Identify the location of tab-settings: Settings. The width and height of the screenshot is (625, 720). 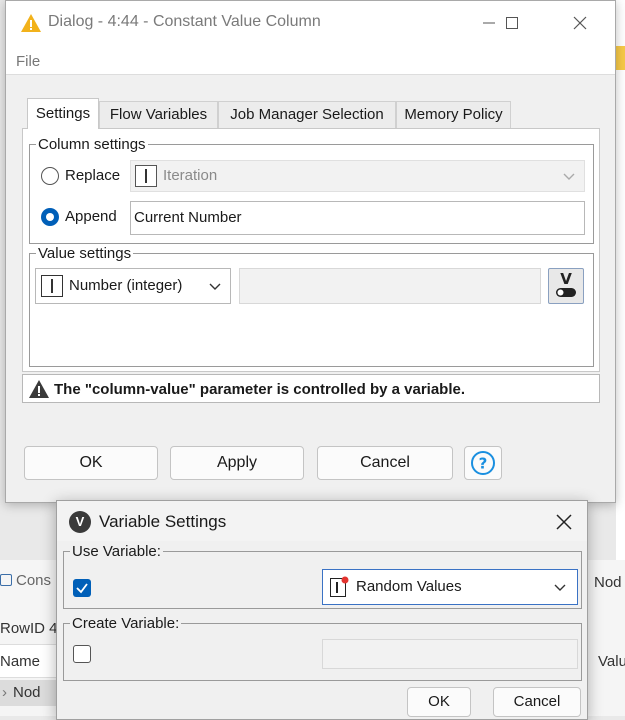
(63, 113).